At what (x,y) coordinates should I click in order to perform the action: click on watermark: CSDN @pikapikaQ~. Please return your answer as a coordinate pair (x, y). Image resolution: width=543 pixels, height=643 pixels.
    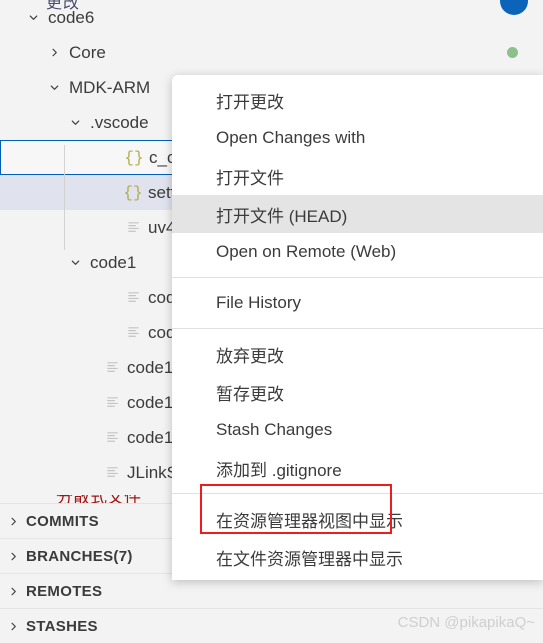
    Looking at the image, I should click on (466, 622).